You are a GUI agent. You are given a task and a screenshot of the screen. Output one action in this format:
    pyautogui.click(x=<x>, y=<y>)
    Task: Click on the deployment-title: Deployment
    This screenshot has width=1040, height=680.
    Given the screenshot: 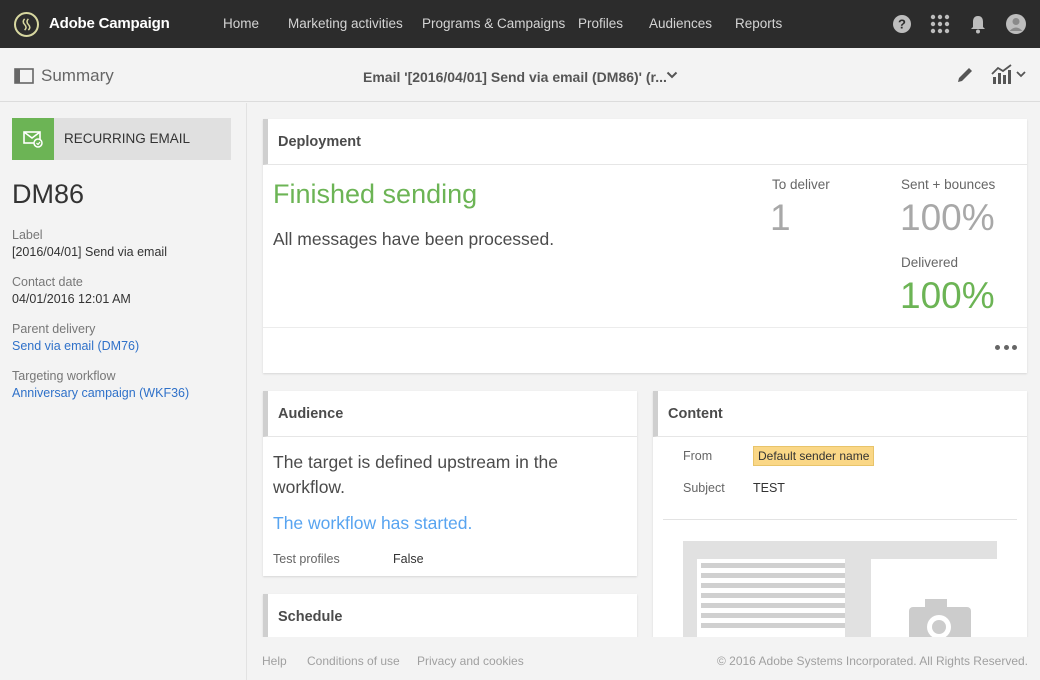 What is the action you would take?
    pyautogui.click(x=319, y=142)
    